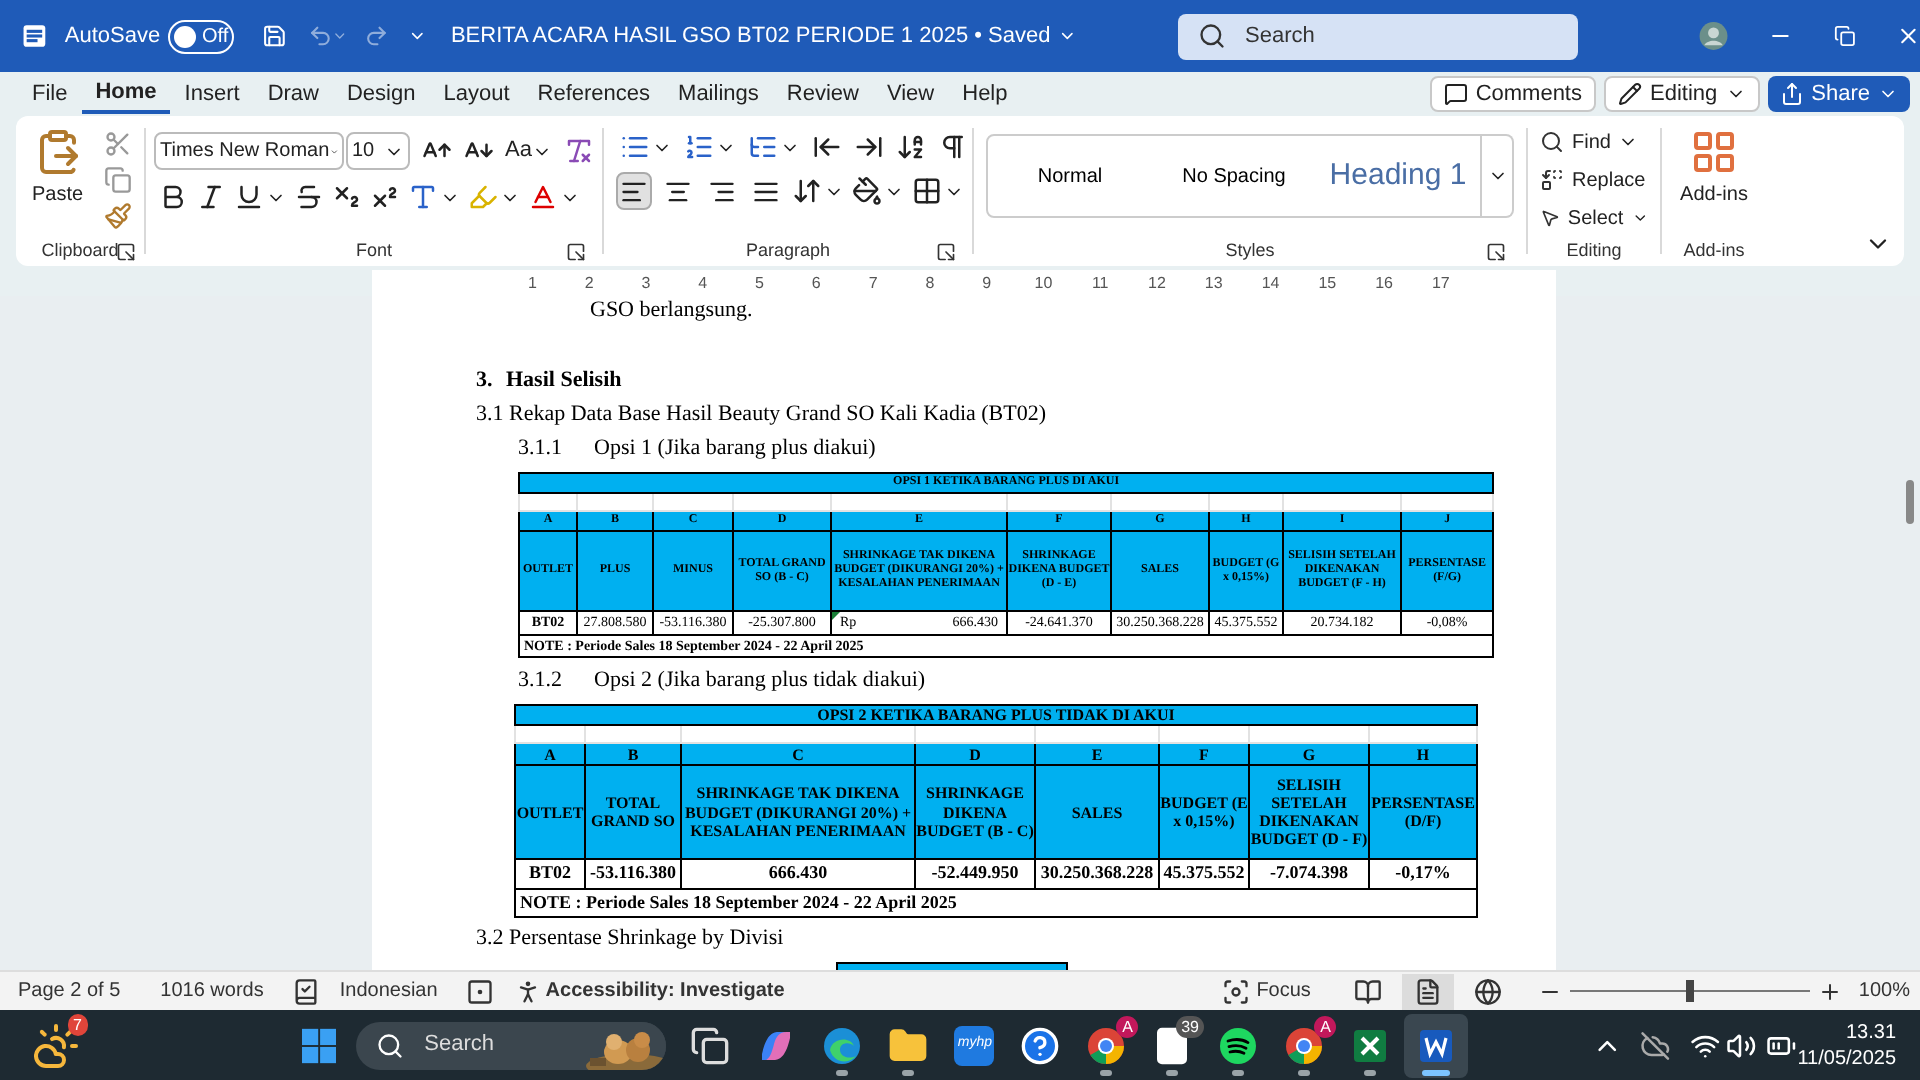  Describe the element at coordinates (541, 449) in the screenshot. I see `subsection-number: 3.1.1` at that location.